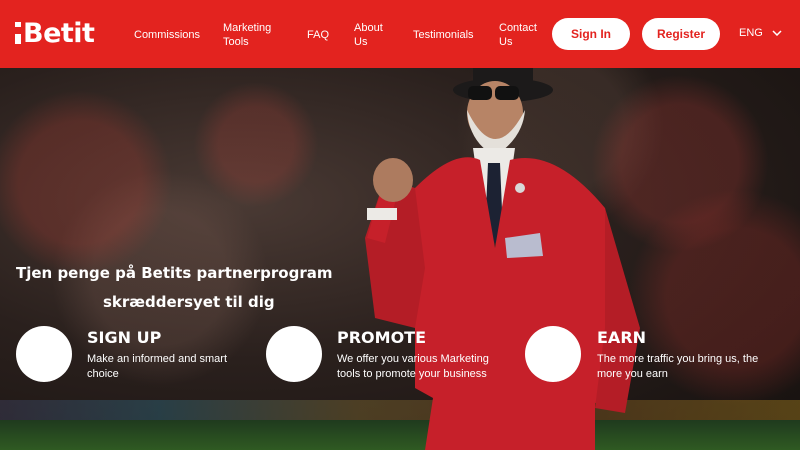  Describe the element at coordinates (236, 42) in the screenshot. I see `nav-marketing-tools-line2: Tools` at that location.